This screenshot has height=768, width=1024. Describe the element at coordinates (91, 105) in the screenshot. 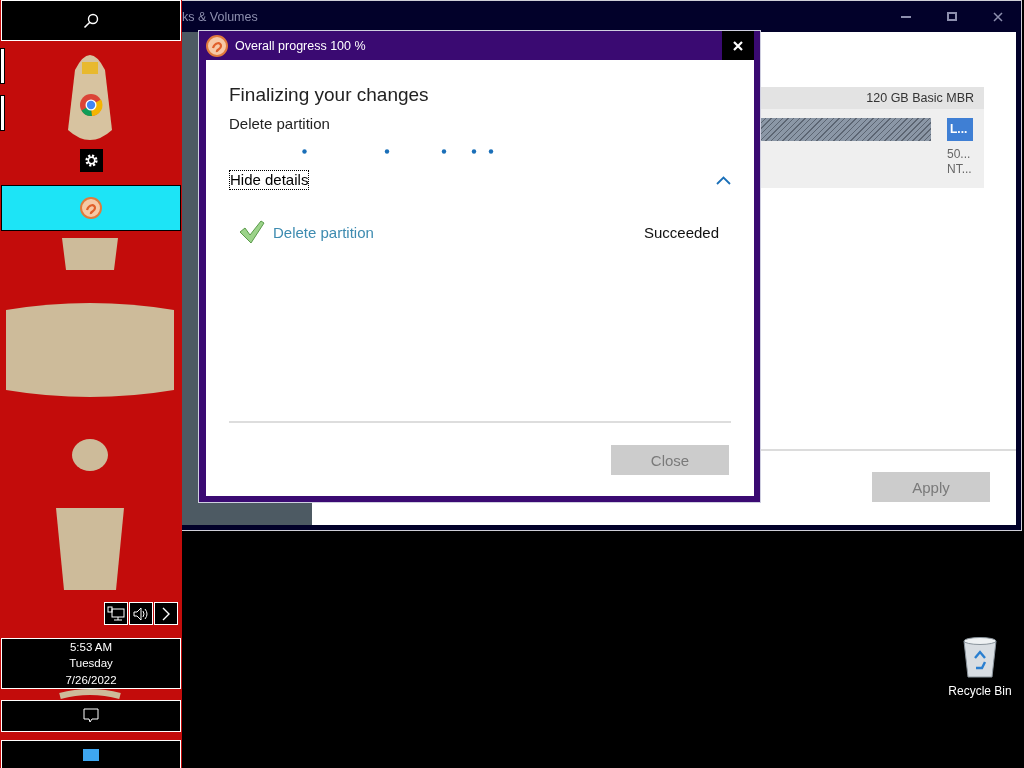

I see `browser-icon` at that location.